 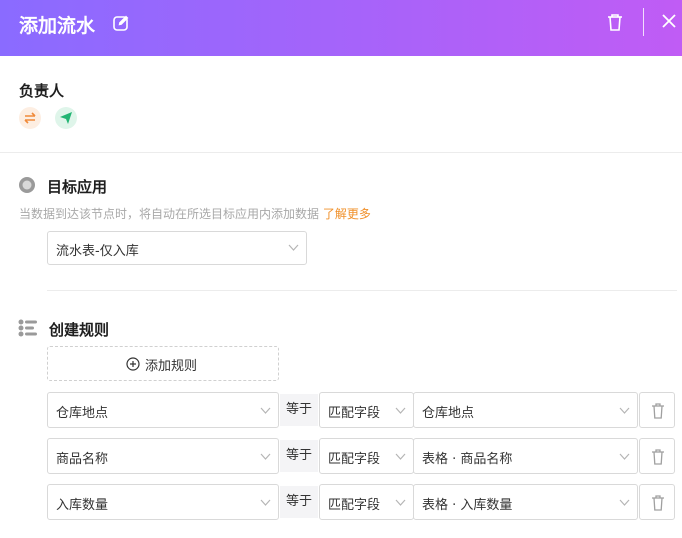 What do you see at coordinates (163, 502) in the screenshot?
I see `rule-field-select: 入库数量` at bounding box center [163, 502].